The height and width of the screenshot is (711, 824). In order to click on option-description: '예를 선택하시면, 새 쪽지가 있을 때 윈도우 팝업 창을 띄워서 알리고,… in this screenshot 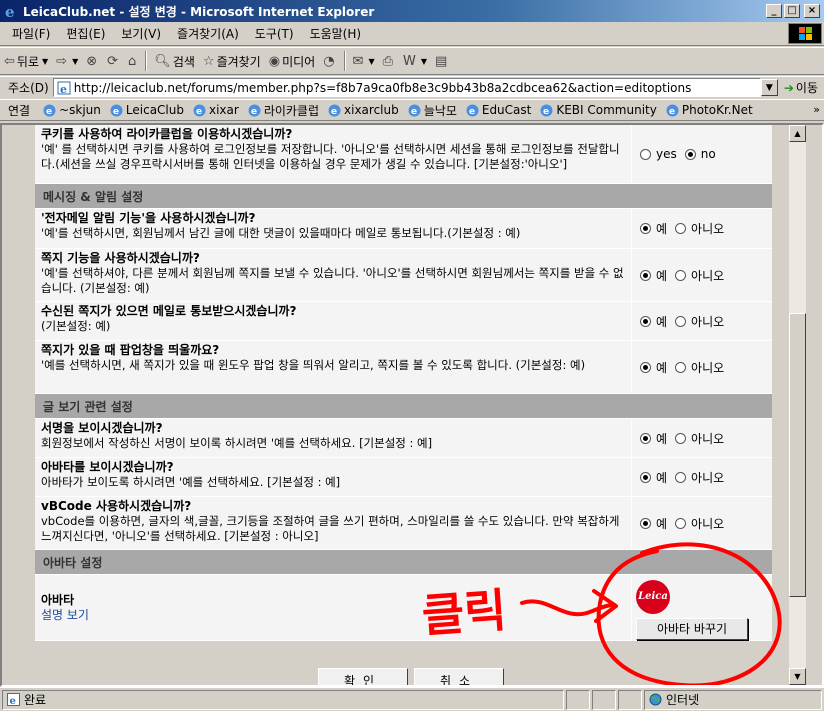, I will do `click(313, 365)`.